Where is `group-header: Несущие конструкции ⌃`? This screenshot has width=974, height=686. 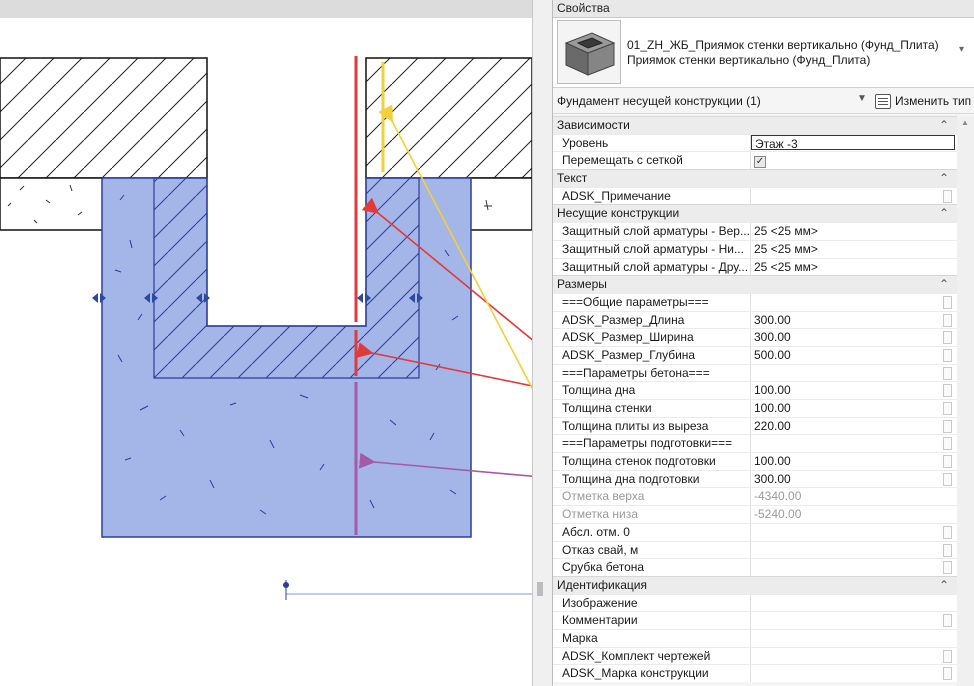 group-header: Несущие конструкции ⌃ is located at coordinates (755, 213).